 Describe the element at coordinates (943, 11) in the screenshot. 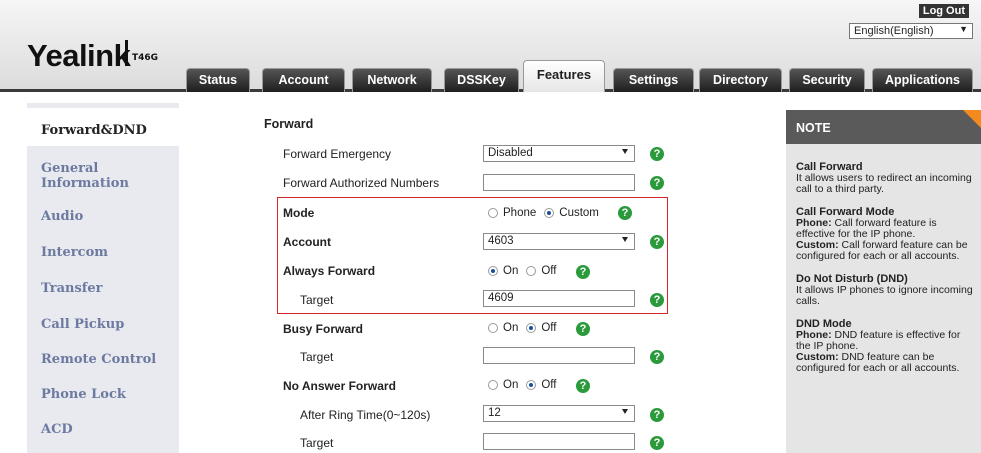

I see `logout-link: Log Out` at that location.